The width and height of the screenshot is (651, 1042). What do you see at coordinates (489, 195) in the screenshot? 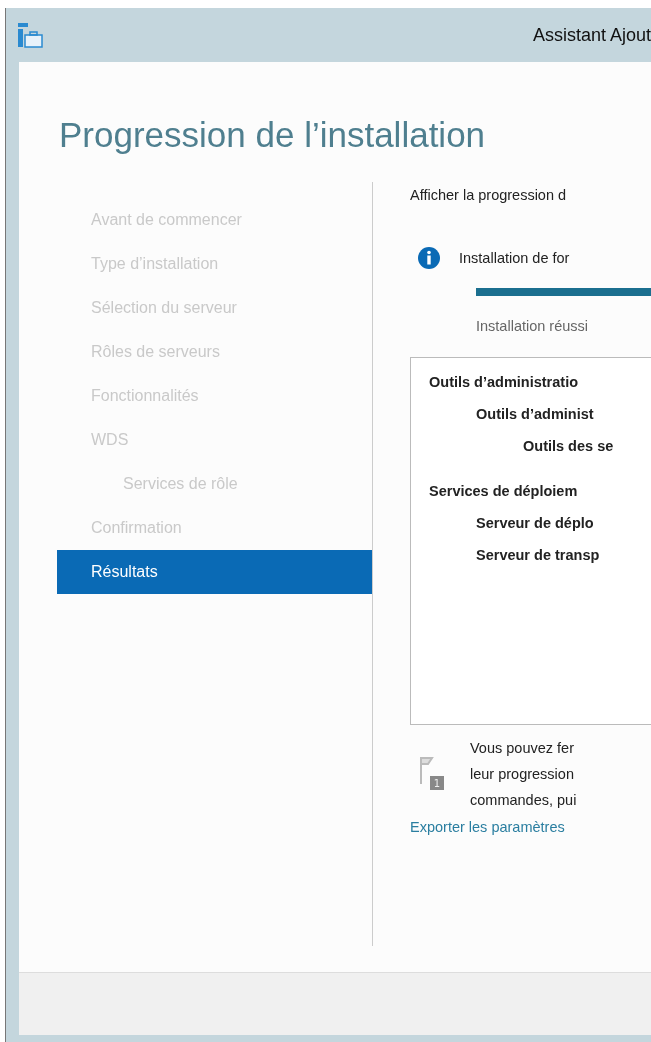
I see `progress-caption: Afficher la progression d` at bounding box center [489, 195].